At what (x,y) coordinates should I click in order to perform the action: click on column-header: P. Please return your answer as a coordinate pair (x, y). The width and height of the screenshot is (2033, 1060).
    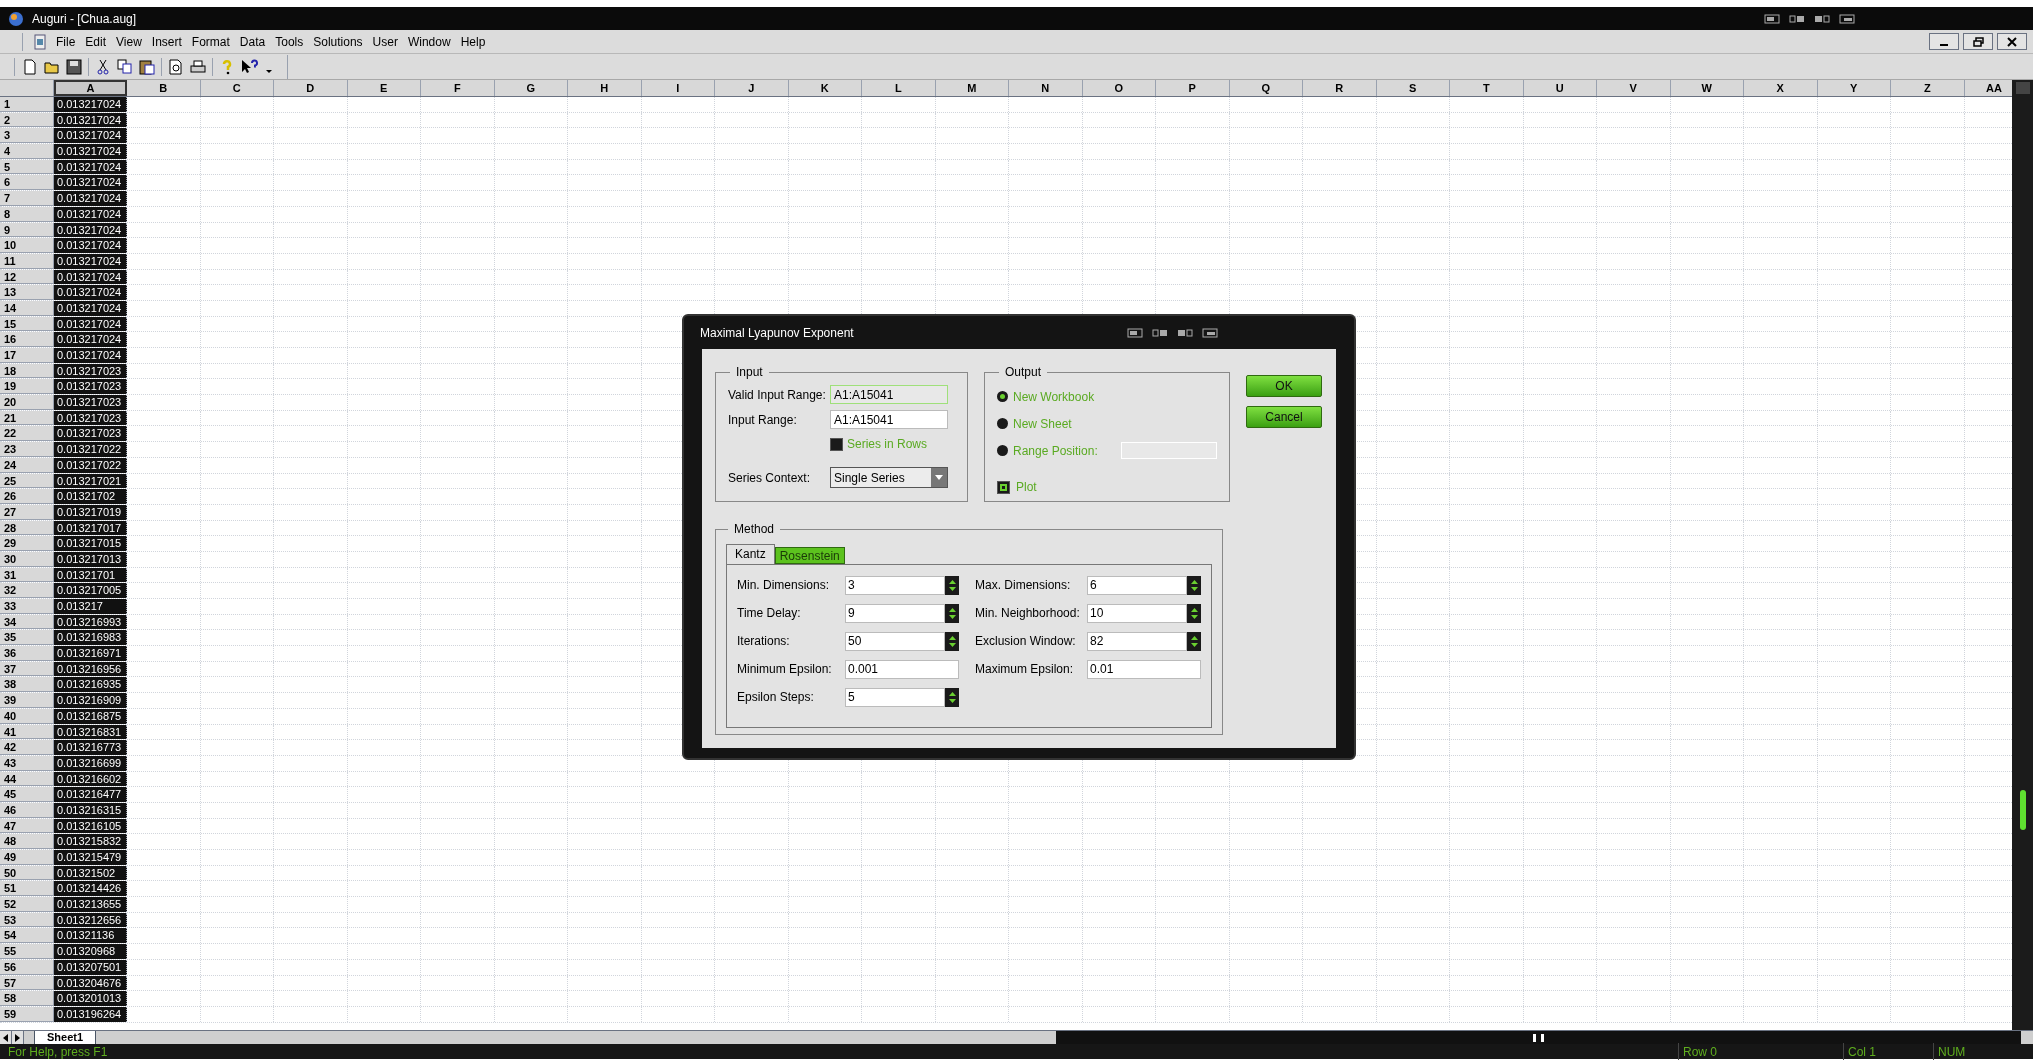
    Looking at the image, I should click on (1193, 88).